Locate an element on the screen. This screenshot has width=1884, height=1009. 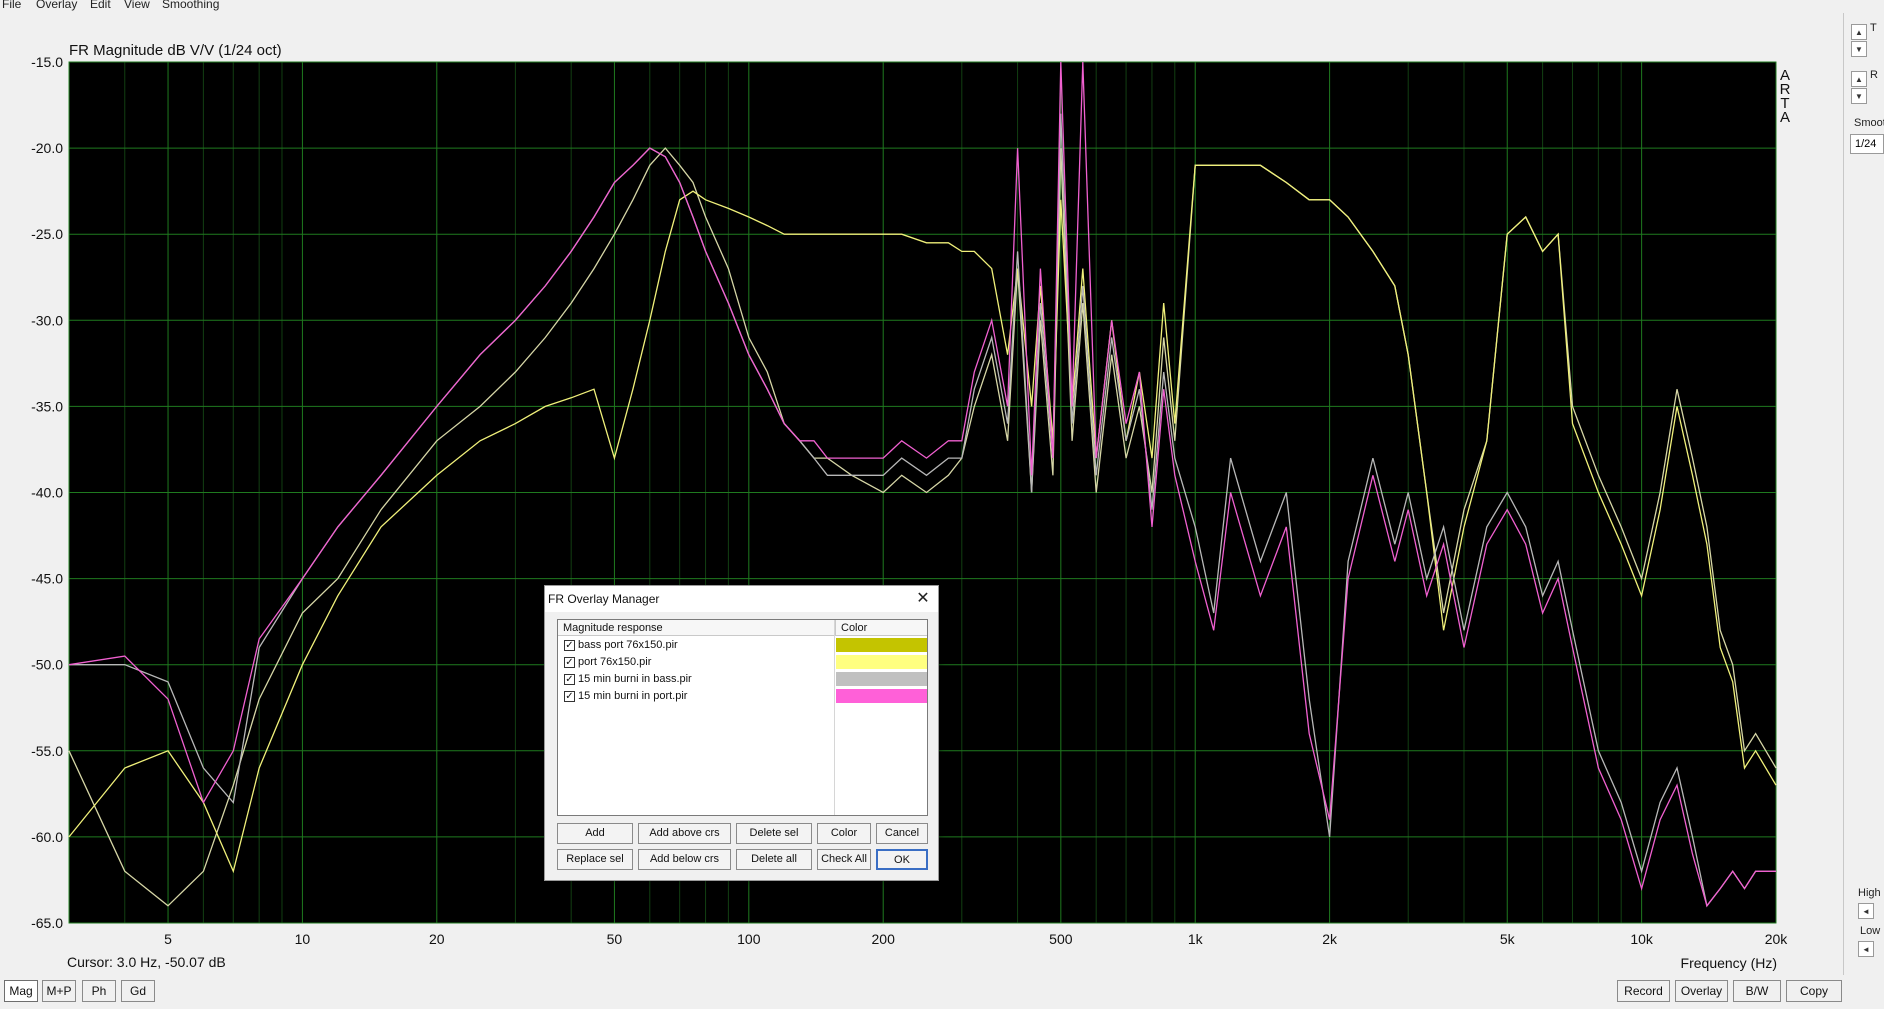
smooth-label: Smooth is located at coordinates (1869, 123).